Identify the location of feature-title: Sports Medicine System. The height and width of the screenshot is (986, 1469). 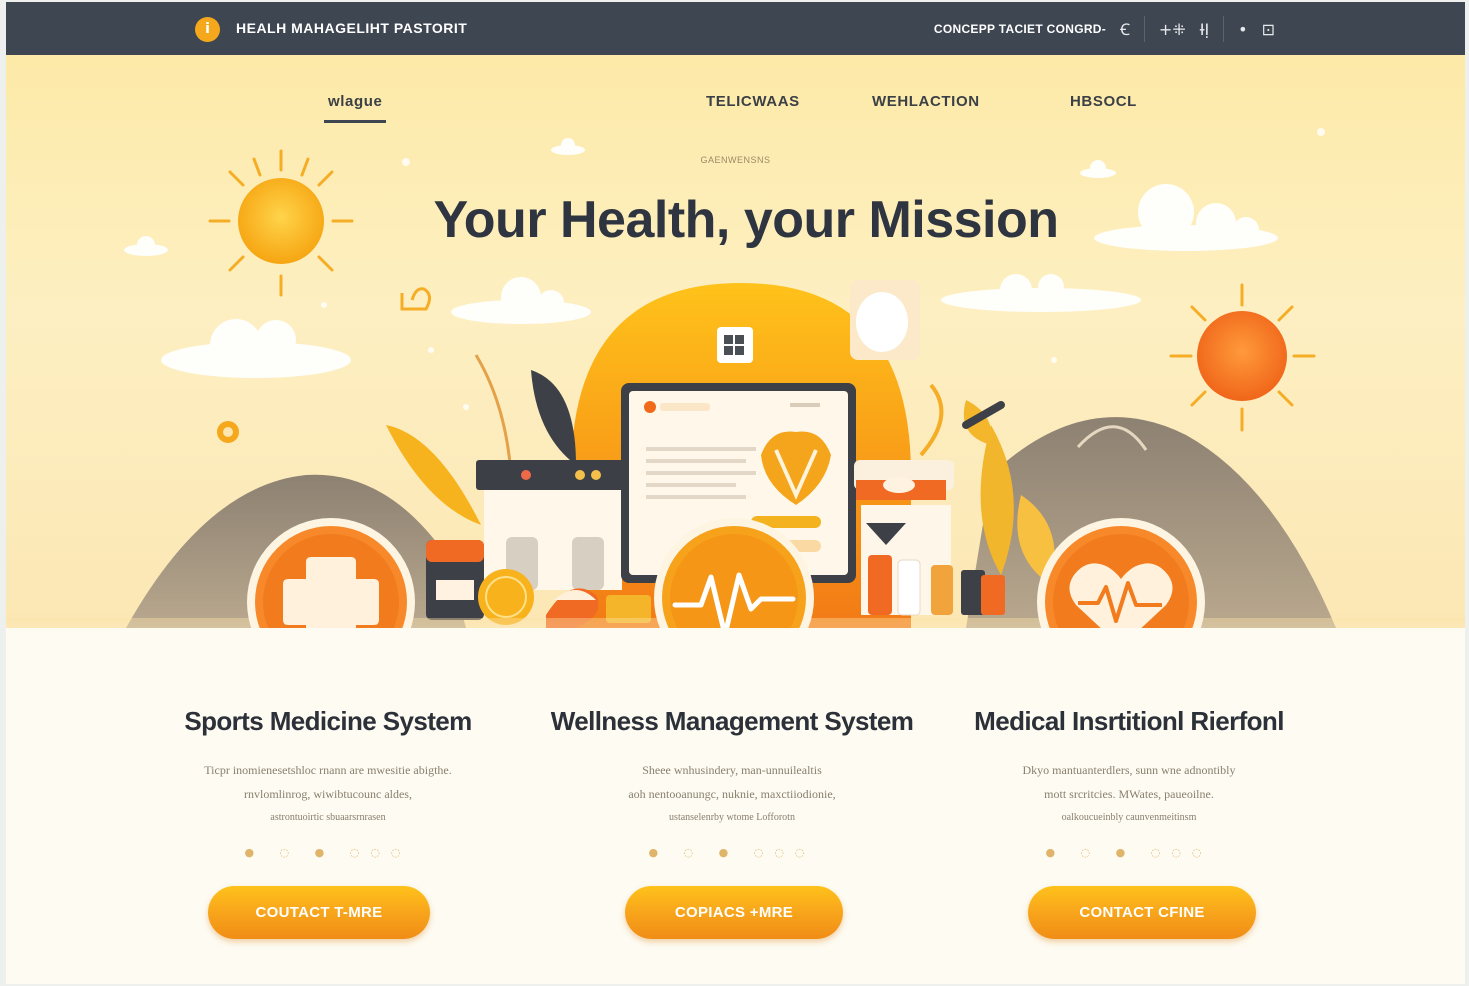
(328, 721).